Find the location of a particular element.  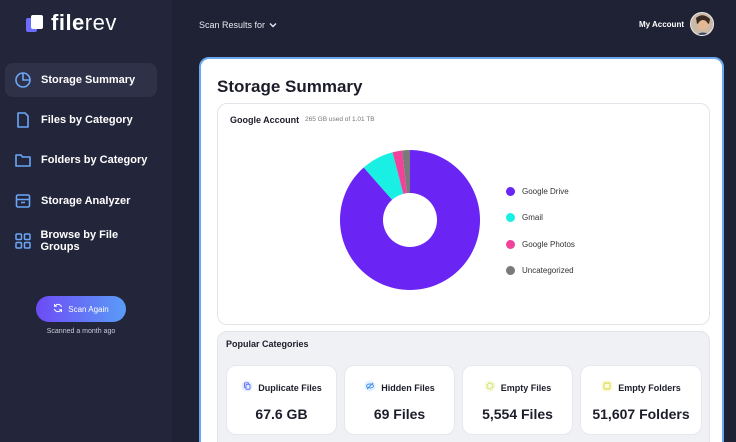

tile-label: Empty Files is located at coordinates (526, 388).